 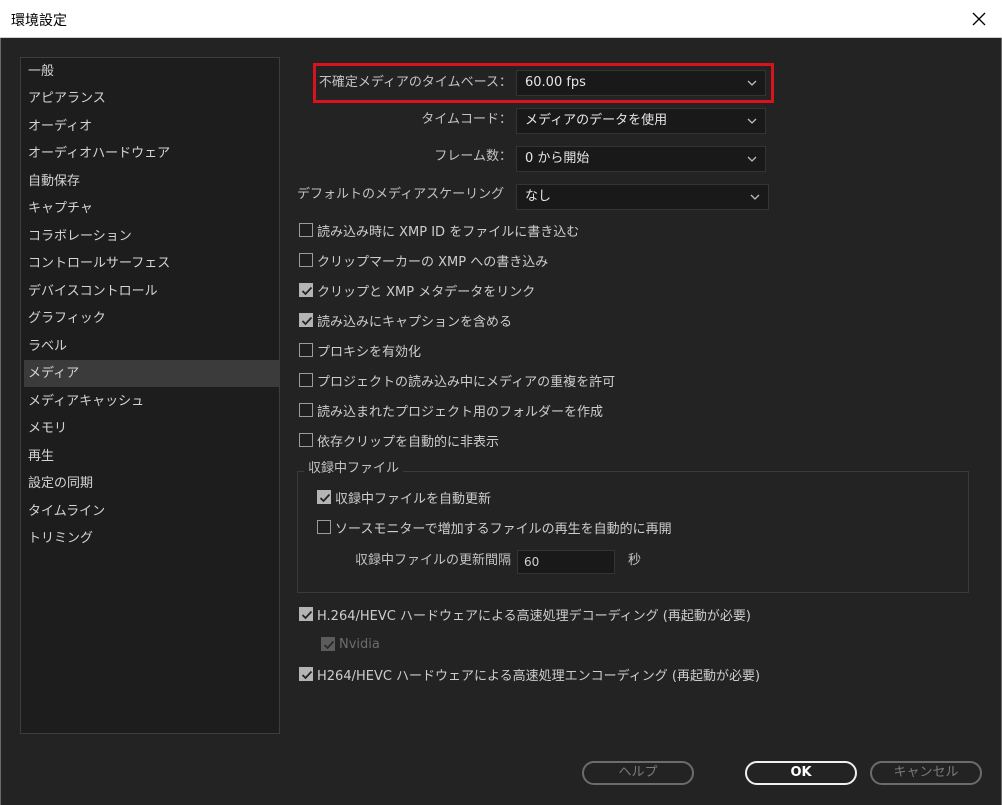 What do you see at coordinates (417, 290) in the screenshot?
I see `link-clip-xmp-checkbox: クリップと XMP メタデータをリンク` at bounding box center [417, 290].